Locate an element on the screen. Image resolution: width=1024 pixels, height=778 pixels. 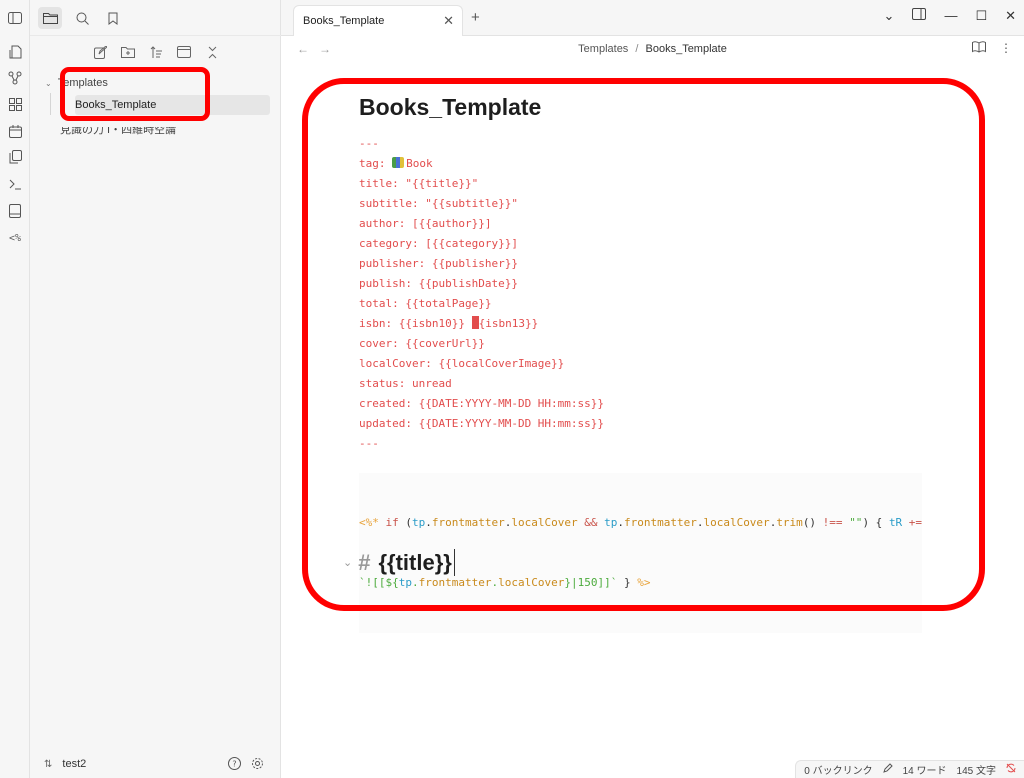
sort-icon is located at coordinates (156, 52).